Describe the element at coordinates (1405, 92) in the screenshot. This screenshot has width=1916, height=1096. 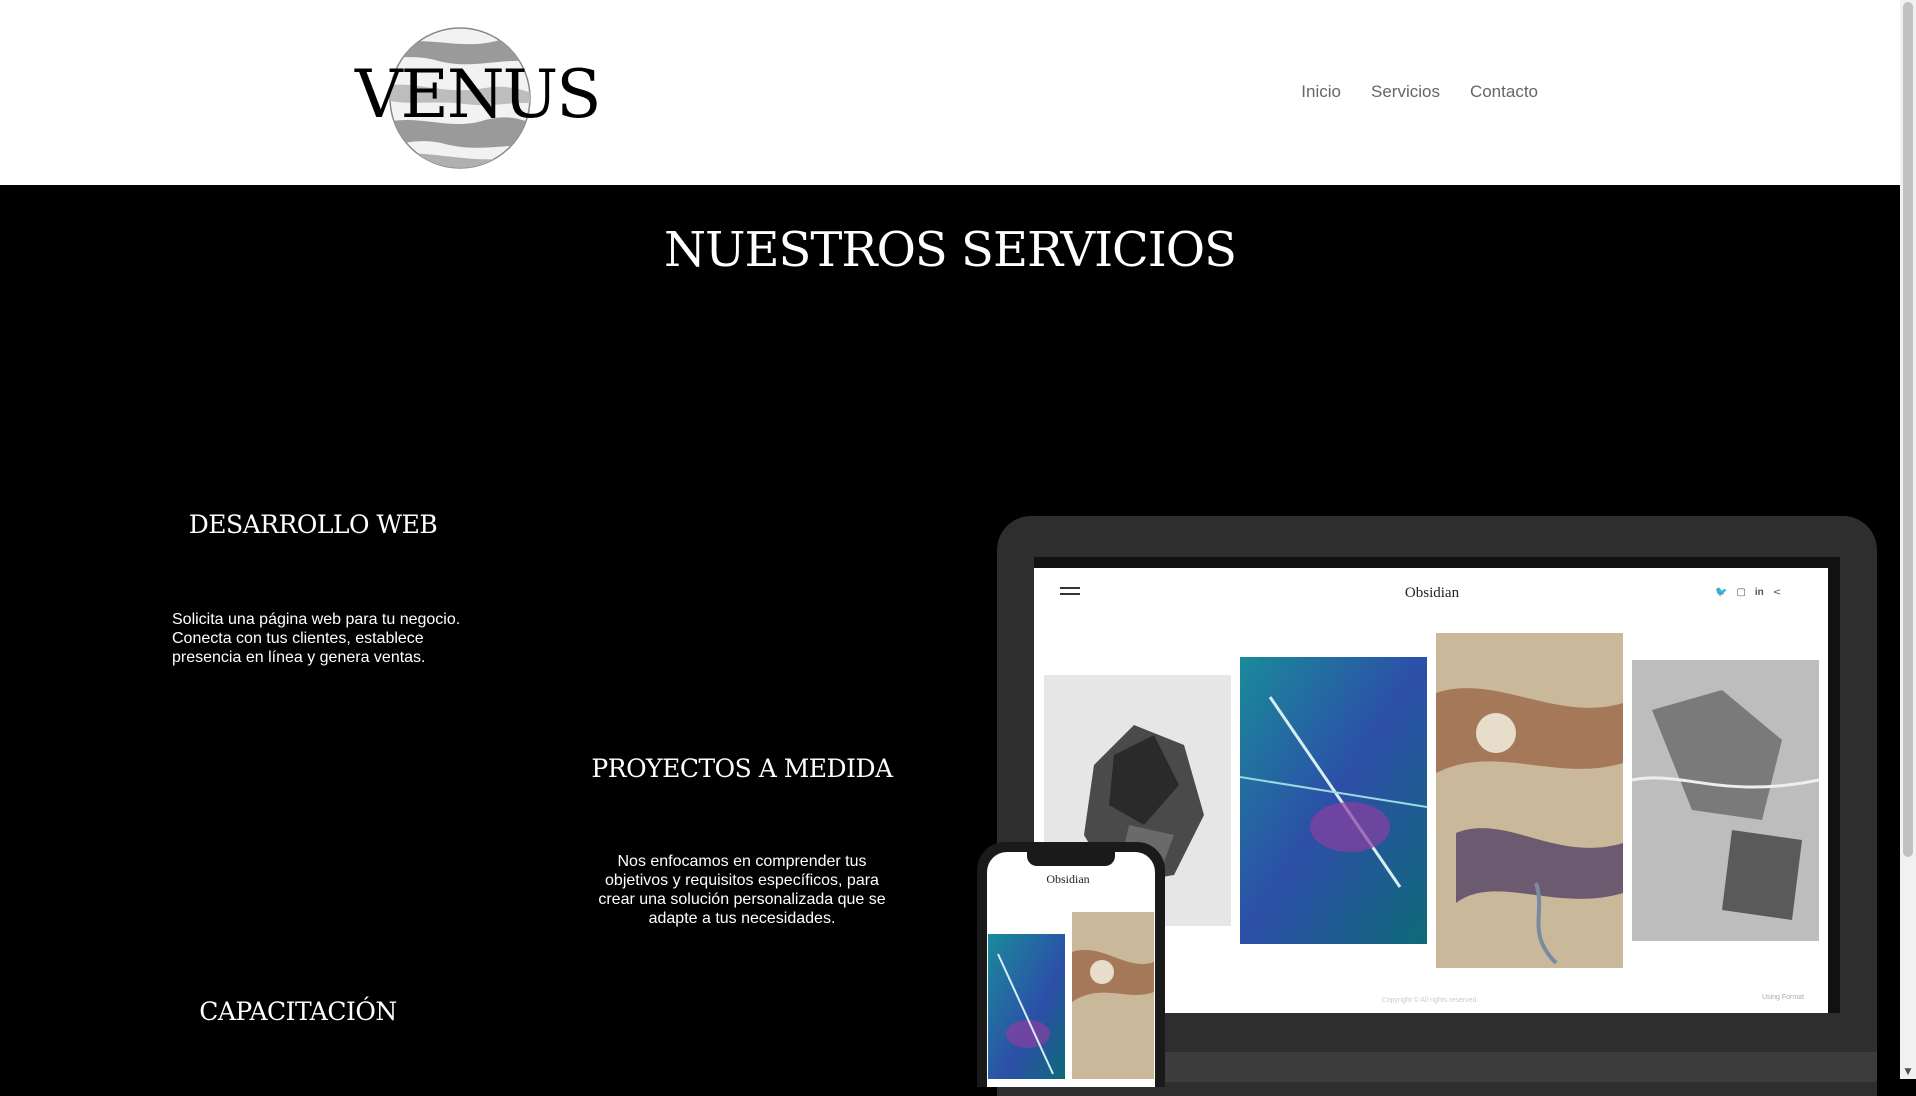
I see `nav-servicios: Servicios` at that location.